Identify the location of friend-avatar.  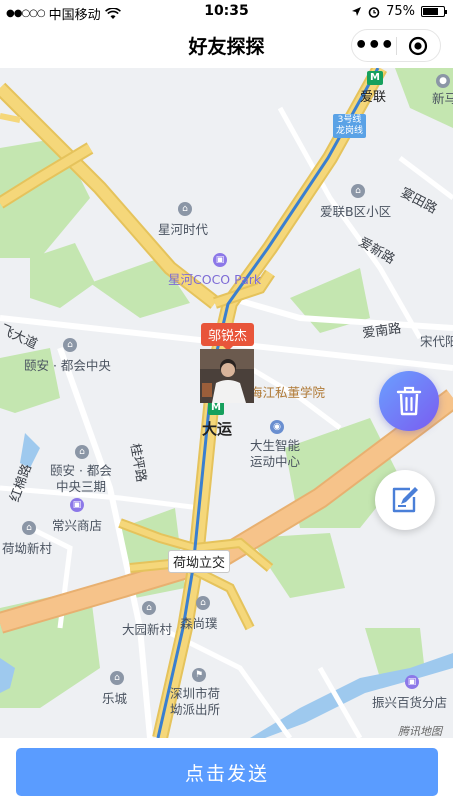
(227, 376).